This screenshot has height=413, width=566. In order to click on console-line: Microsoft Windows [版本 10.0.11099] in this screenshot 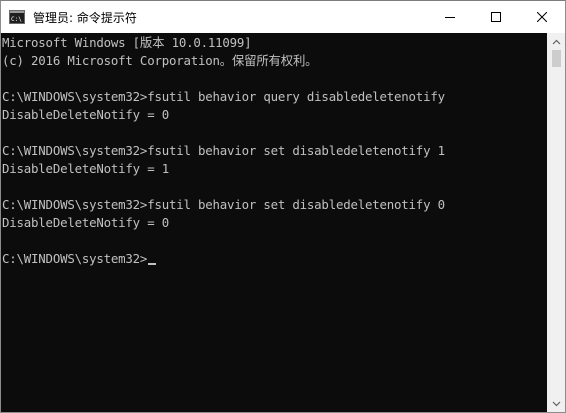, I will do `click(127, 42)`.